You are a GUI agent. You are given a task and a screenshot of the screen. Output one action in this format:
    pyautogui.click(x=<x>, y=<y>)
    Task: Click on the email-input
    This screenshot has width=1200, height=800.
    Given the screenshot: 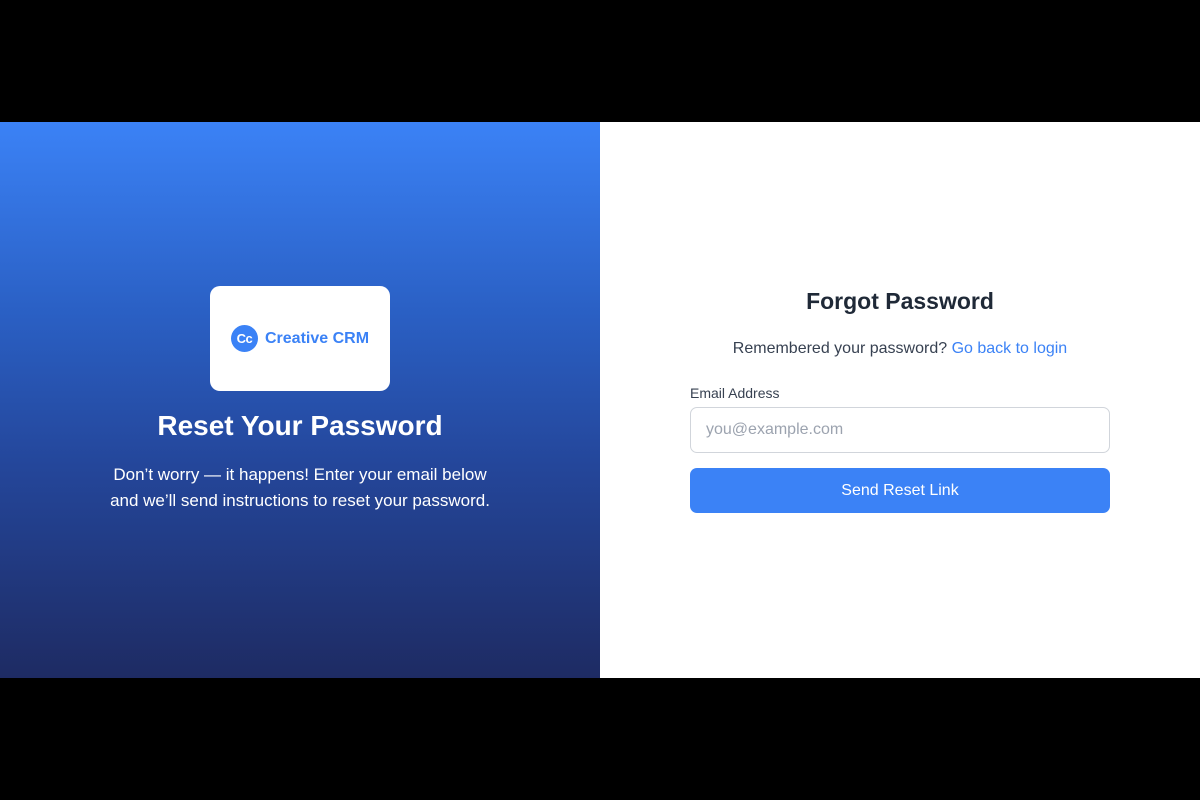 What is the action you would take?
    pyautogui.click(x=900, y=430)
    